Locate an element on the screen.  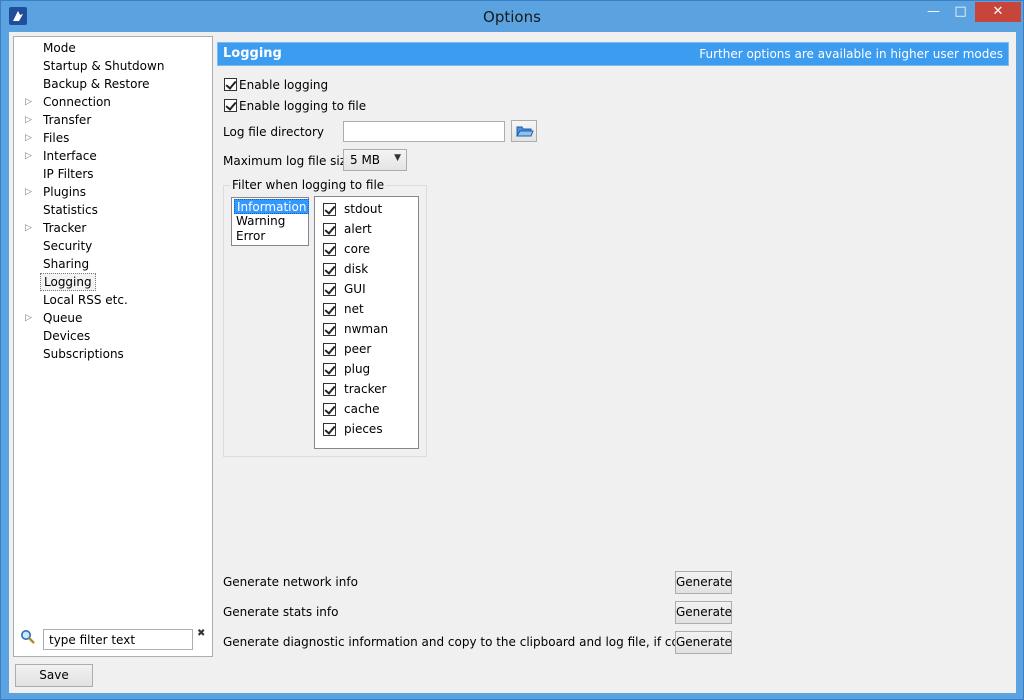
sidebar-item-label: Devices is located at coordinates (67, 336).